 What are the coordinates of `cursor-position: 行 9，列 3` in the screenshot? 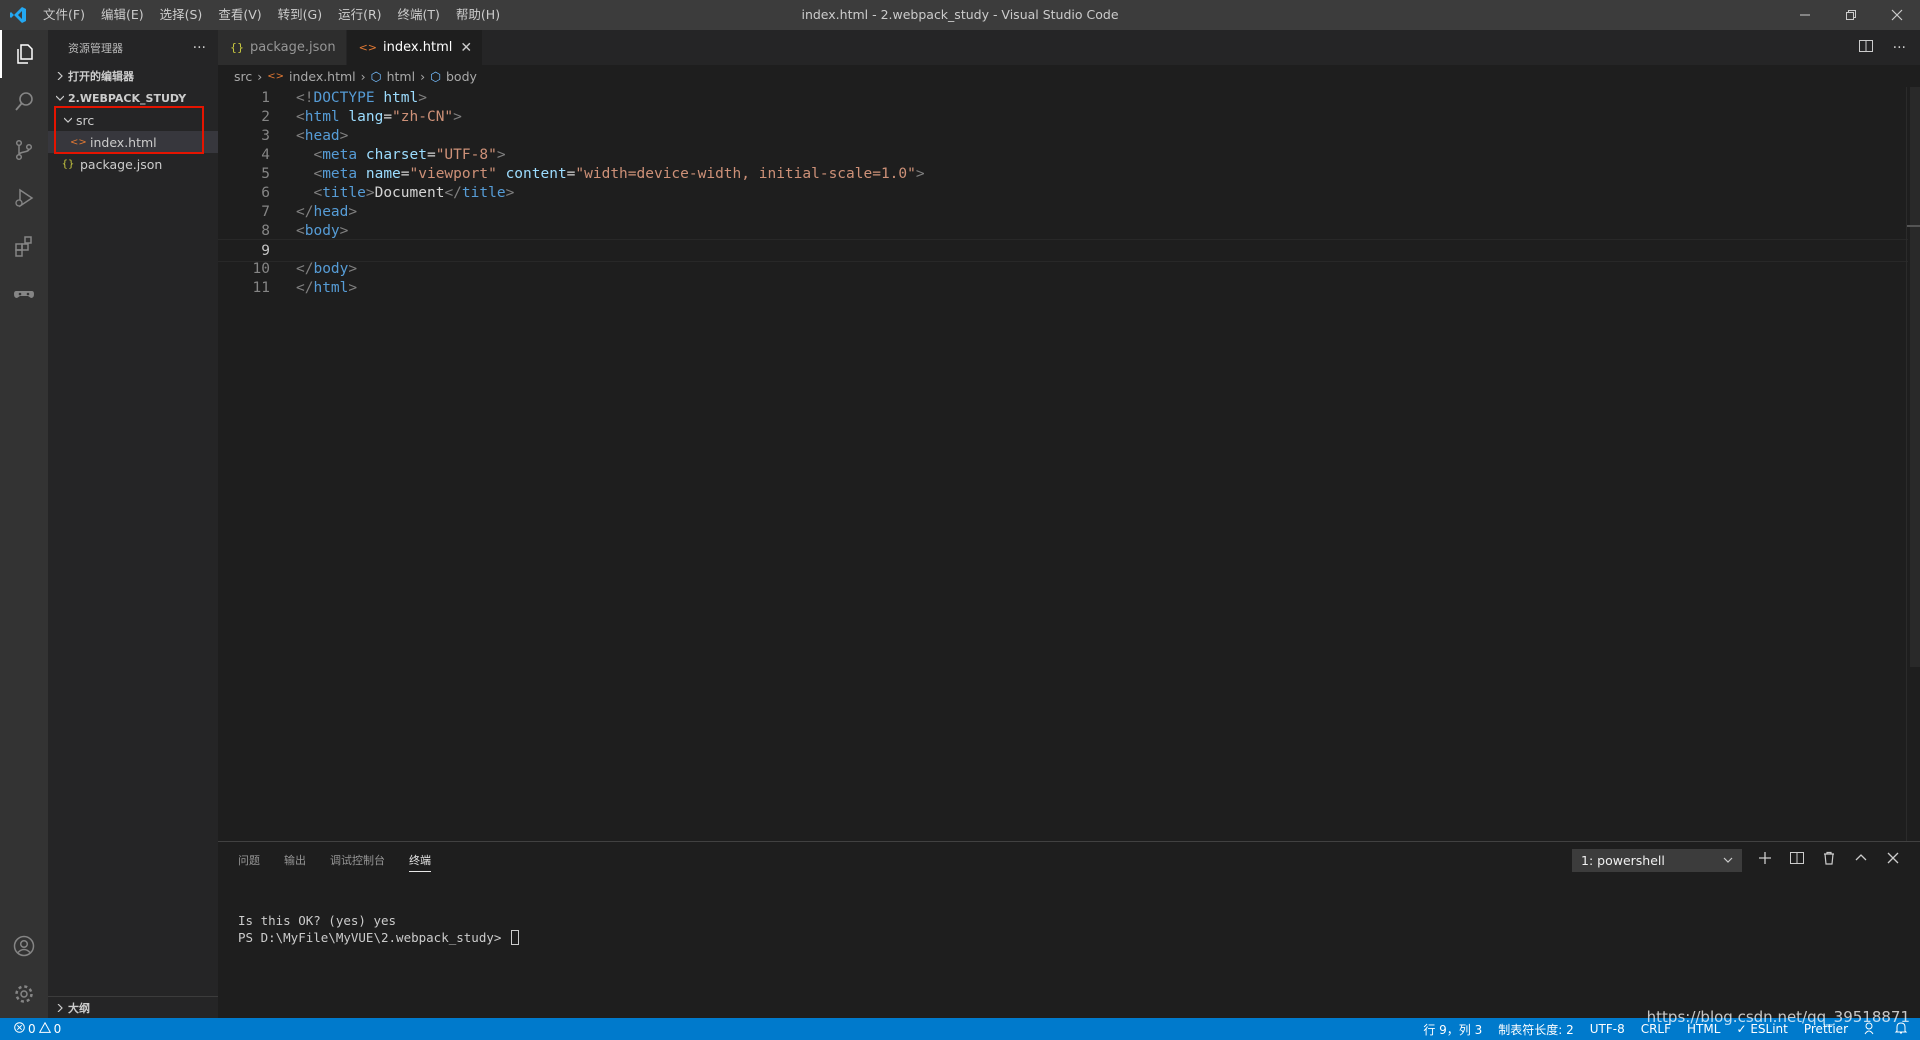 It's located at (1452, 1029).